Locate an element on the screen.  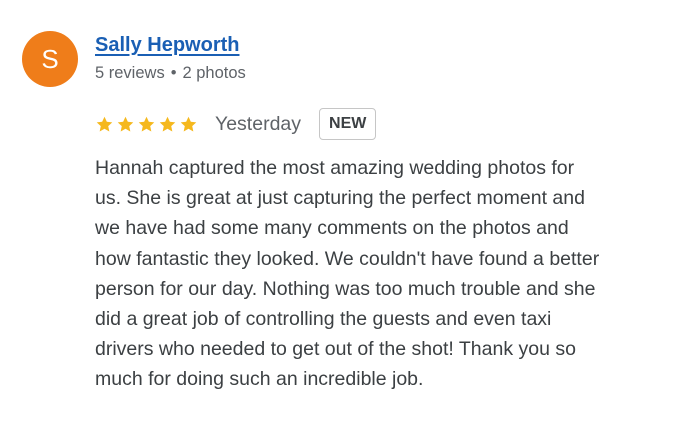
review-text-line: much for doing such an incredible job. is located at coordinates (259, 379).